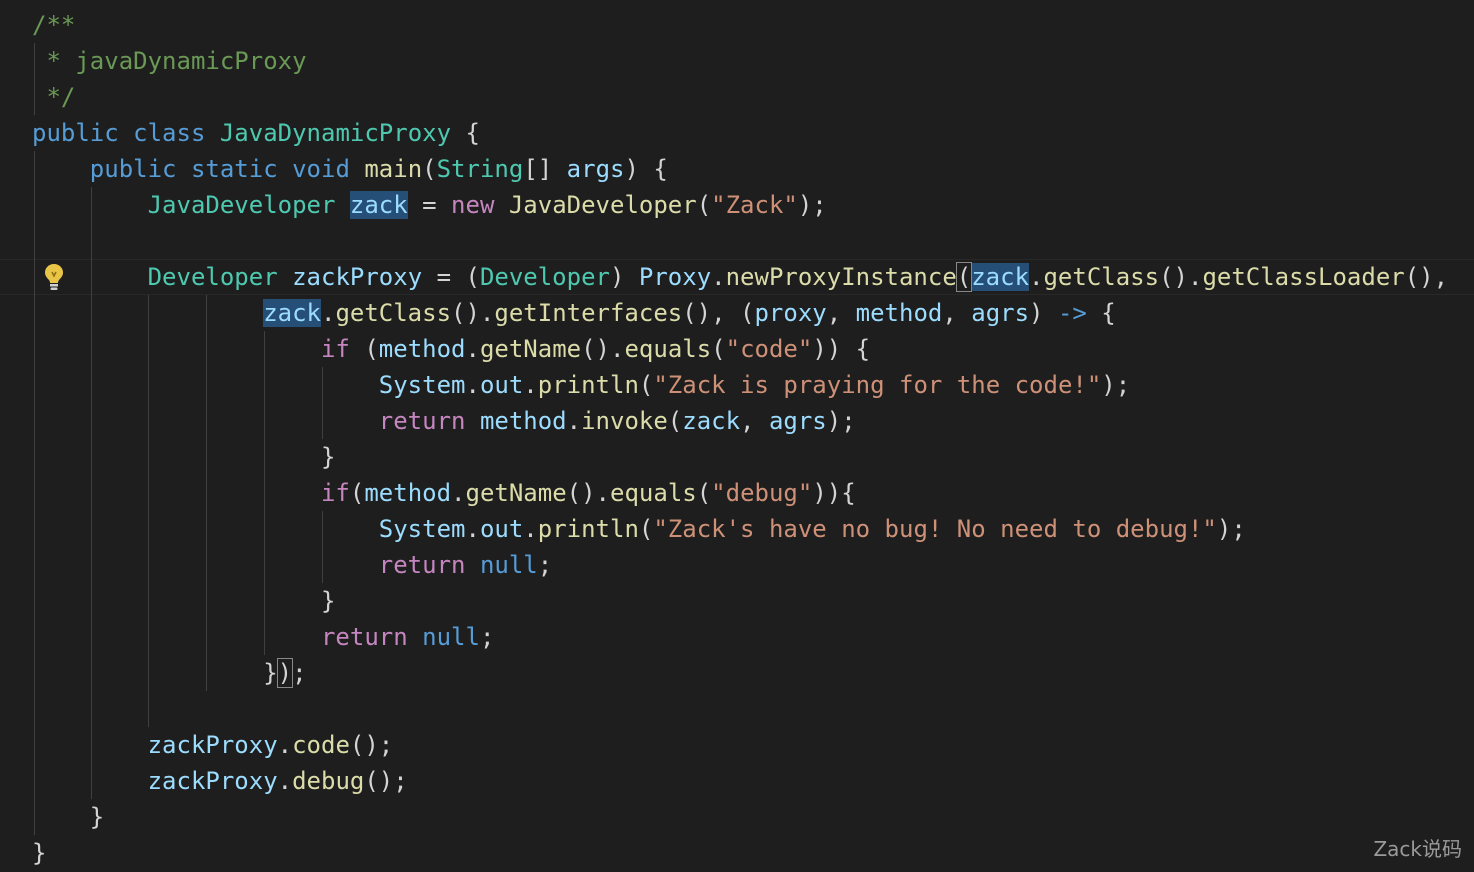  What do you see at coordinates (1303, 277) in the screenshot?
I see `function-token: getClassLoader` at bounding box center [1303, 277].